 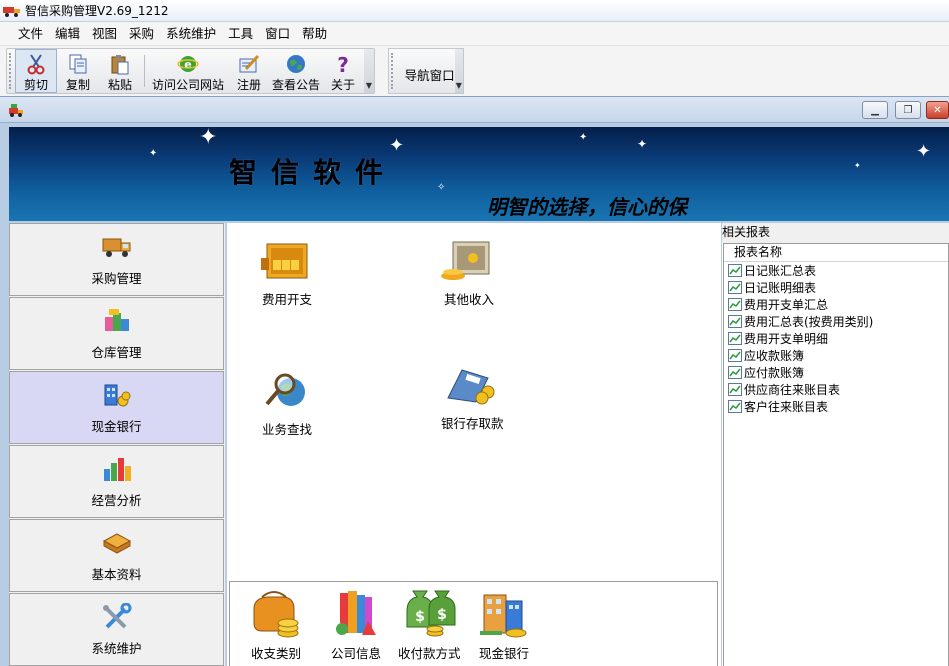 What do you see at coordinates (503, 653) in the screenshot?
I see `shortcut-label: 现金银行` at bounding box center [503, 653].